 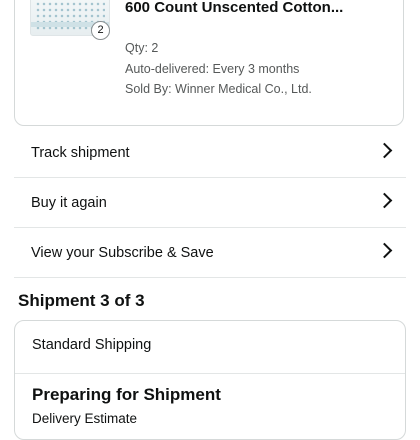 What do you see at coordinates (85, 418) in the screenshot?
I see `delivery-estimate-label: Delivery Estimate` at bounding box center [85, 418].